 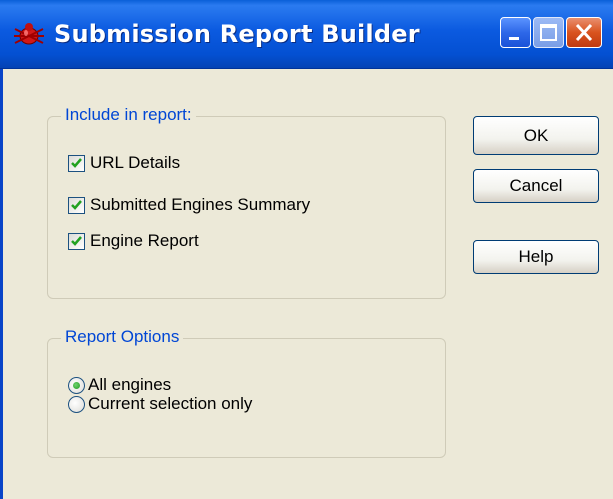 What do you see at coordinates (130, 384) in the screenshot?
I see `radio-label: All engines` at bounding box center [130, 384].